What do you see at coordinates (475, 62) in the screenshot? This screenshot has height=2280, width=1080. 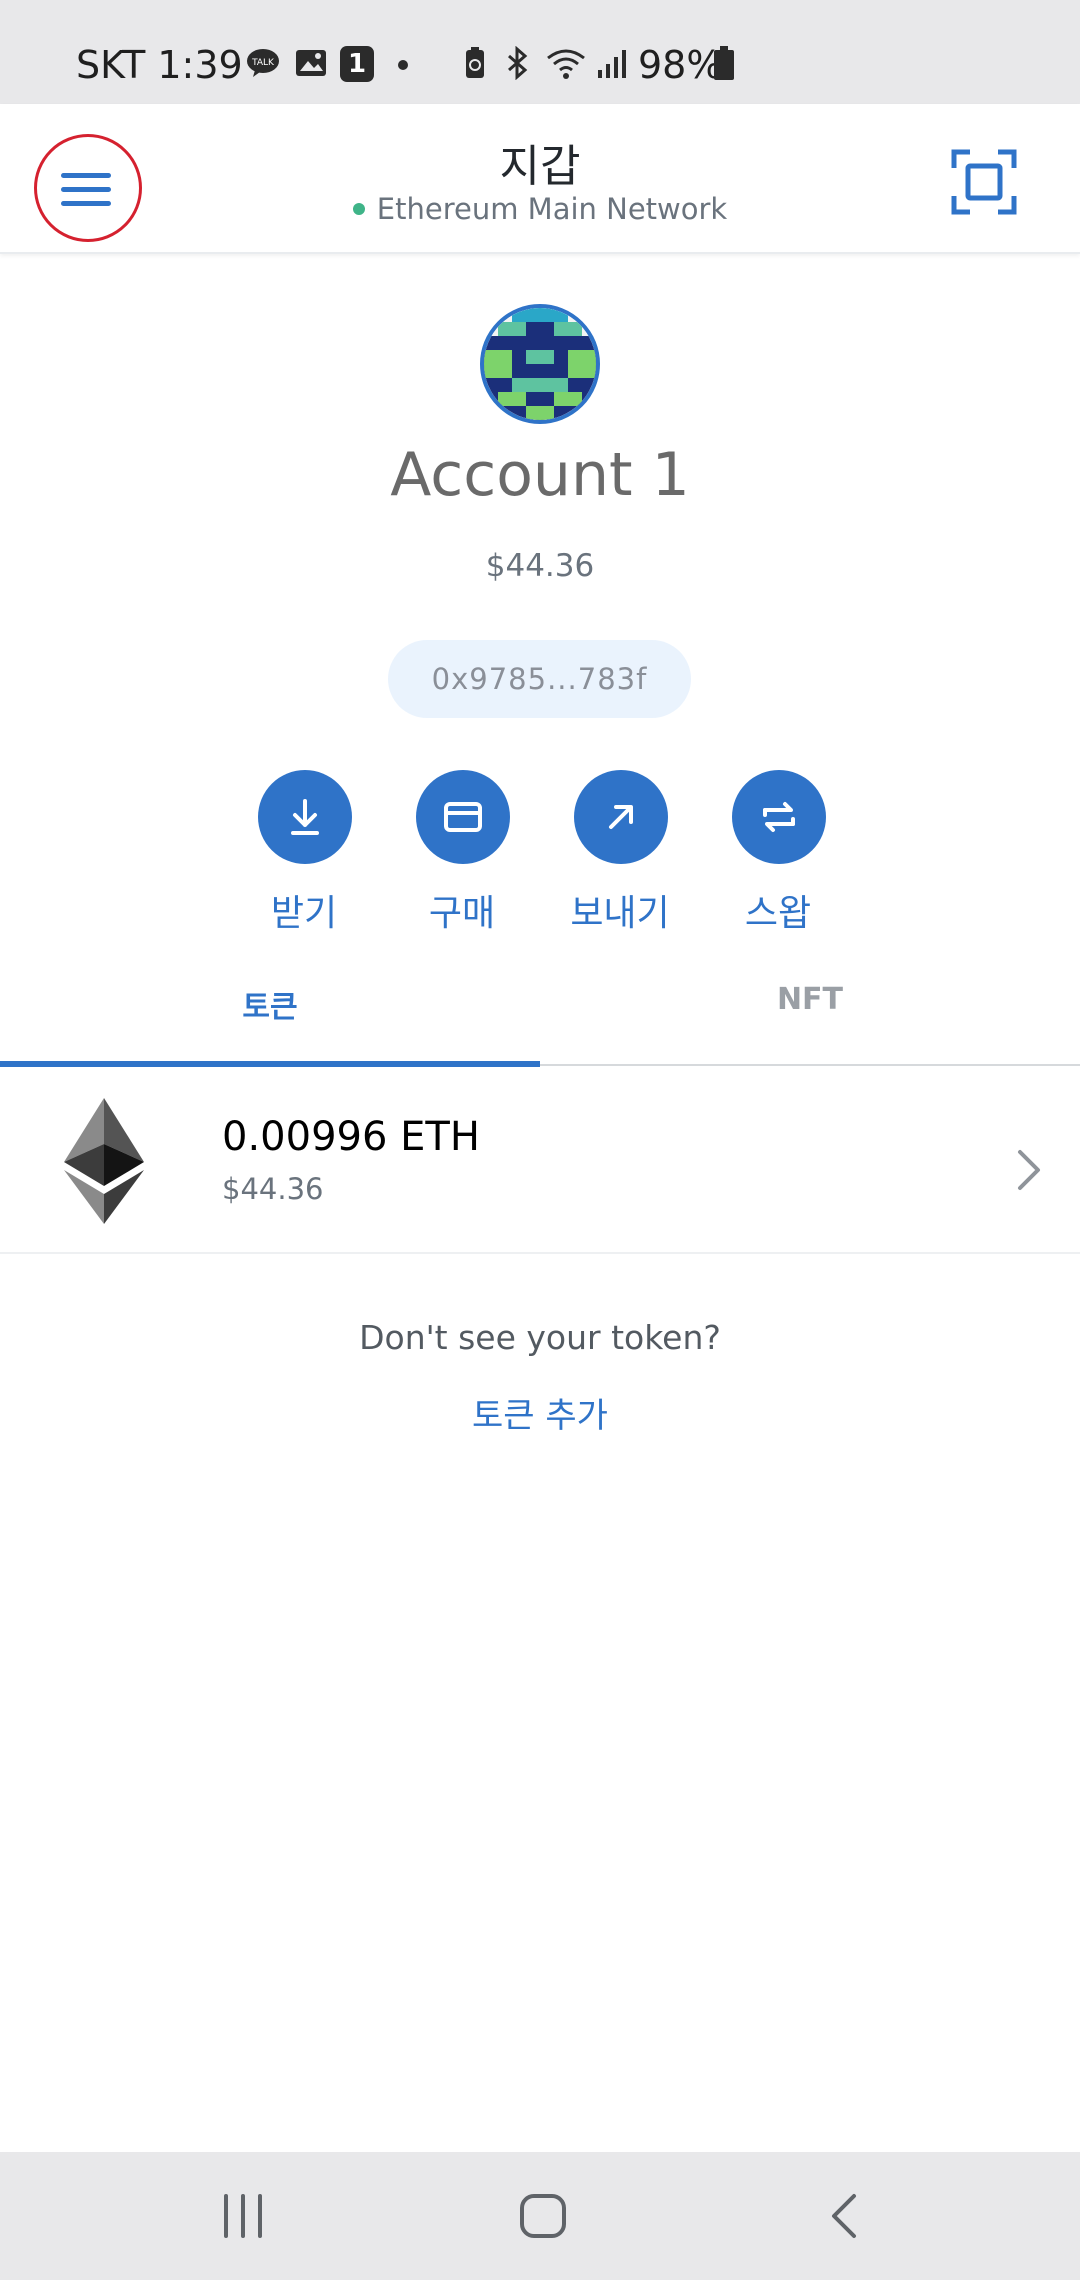 I see `battery-saver-icon` at bounding box center [475, 62].